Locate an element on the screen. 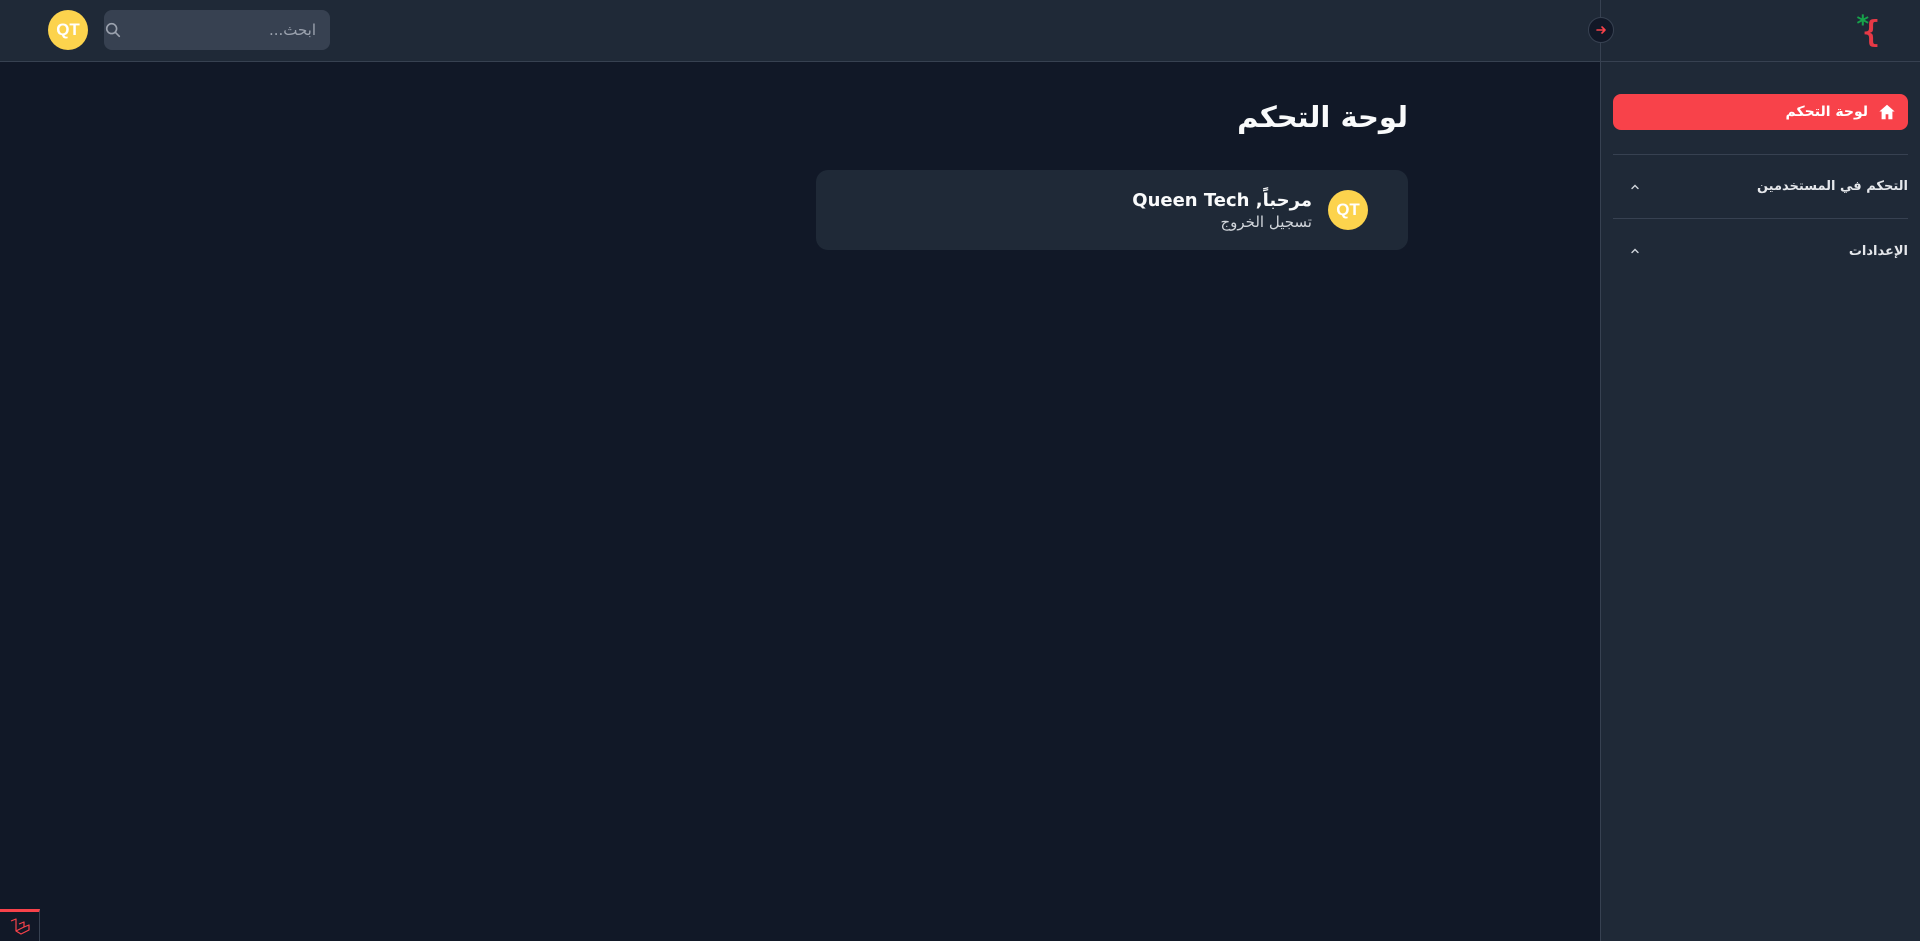 The height and width of the screenshot is (941, 1920). debugbar-toggle is located at coordinates (20, 925).